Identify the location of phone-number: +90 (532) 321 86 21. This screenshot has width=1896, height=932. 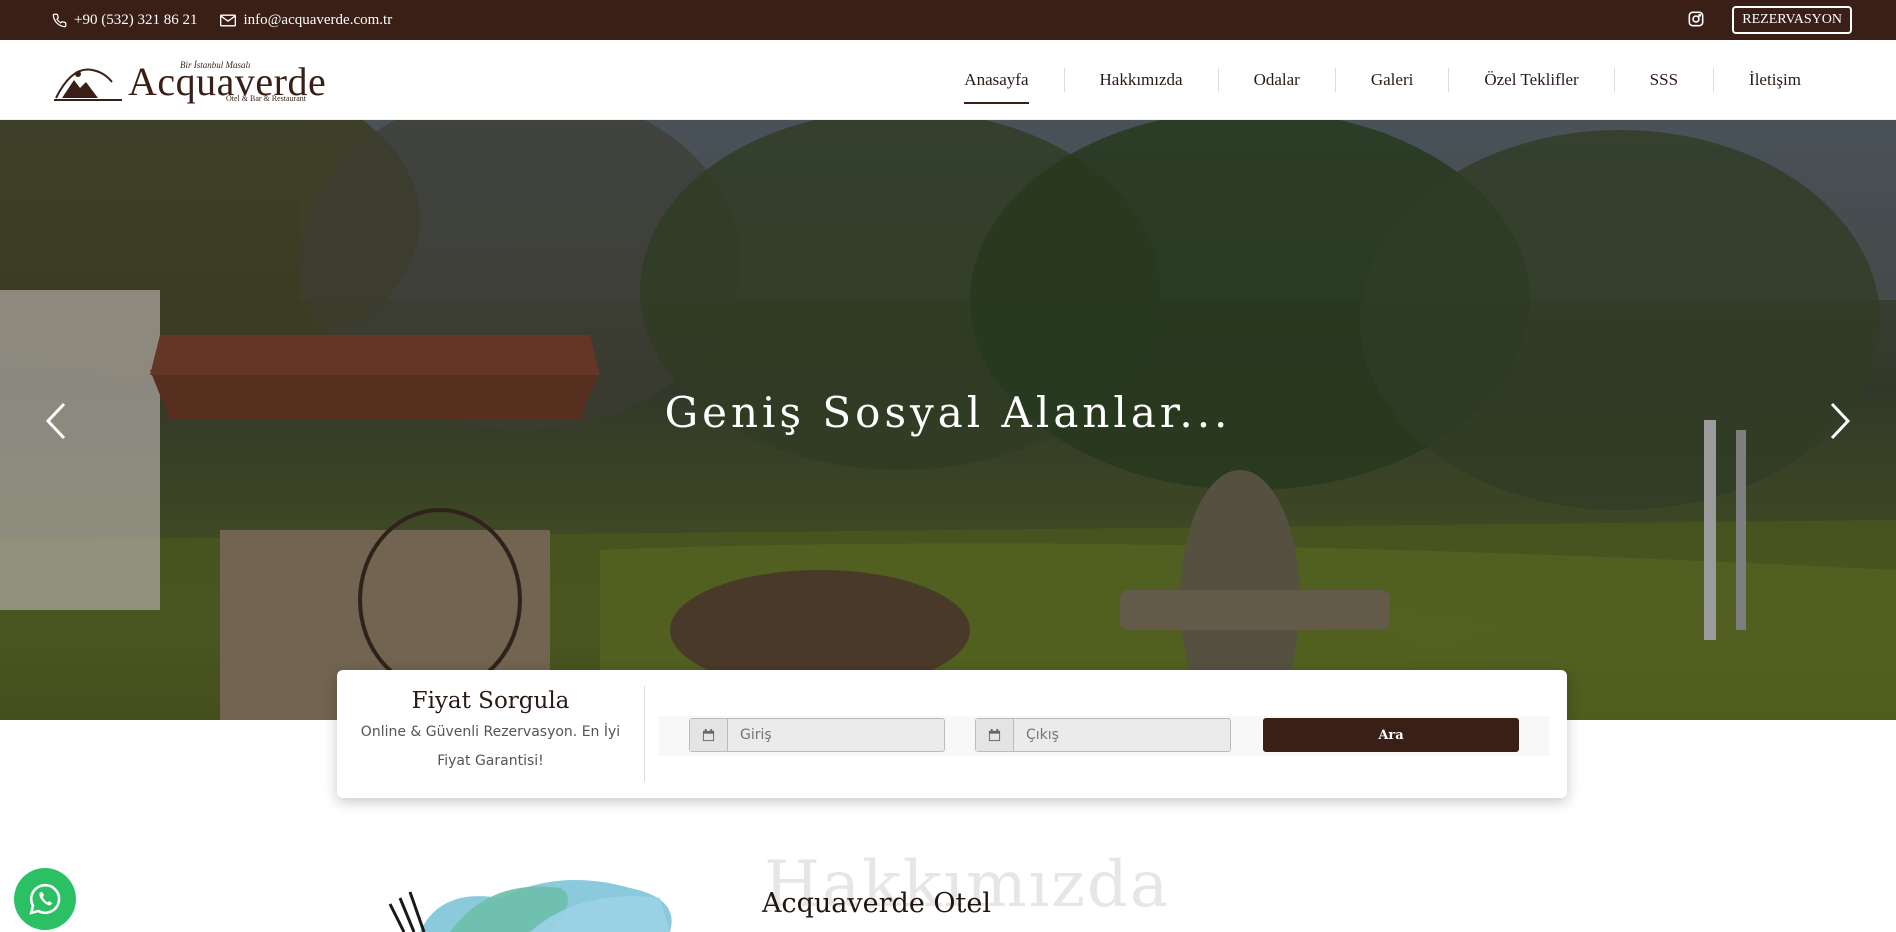
(136, 19).